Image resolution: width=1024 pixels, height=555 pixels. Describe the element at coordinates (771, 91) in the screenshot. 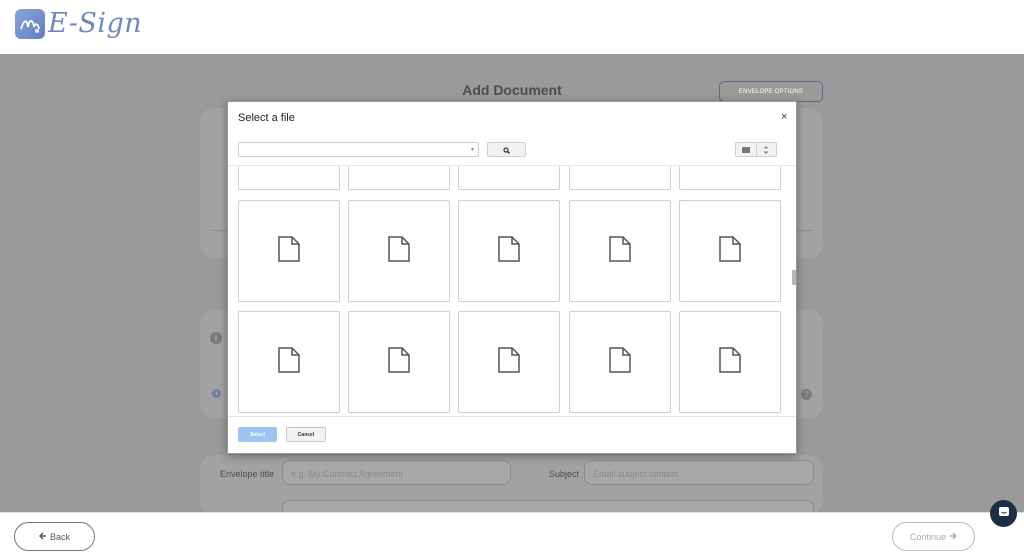

I see `envelope-options-button: ENVELOPE OPTIONS` at that location.